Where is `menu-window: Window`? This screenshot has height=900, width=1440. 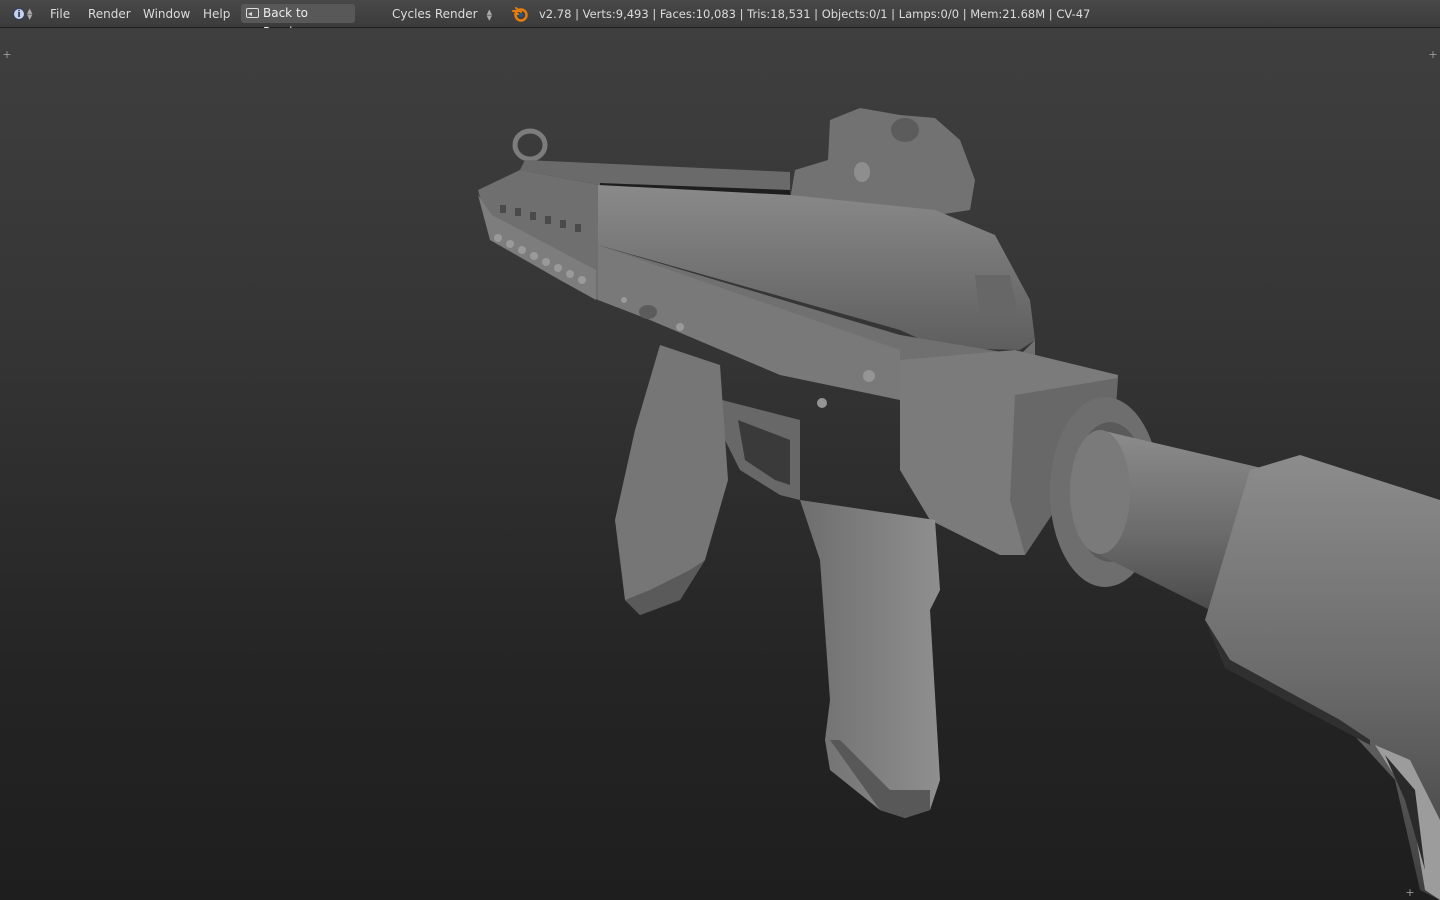
menu-window: Window is located at coordinates (166, 14).